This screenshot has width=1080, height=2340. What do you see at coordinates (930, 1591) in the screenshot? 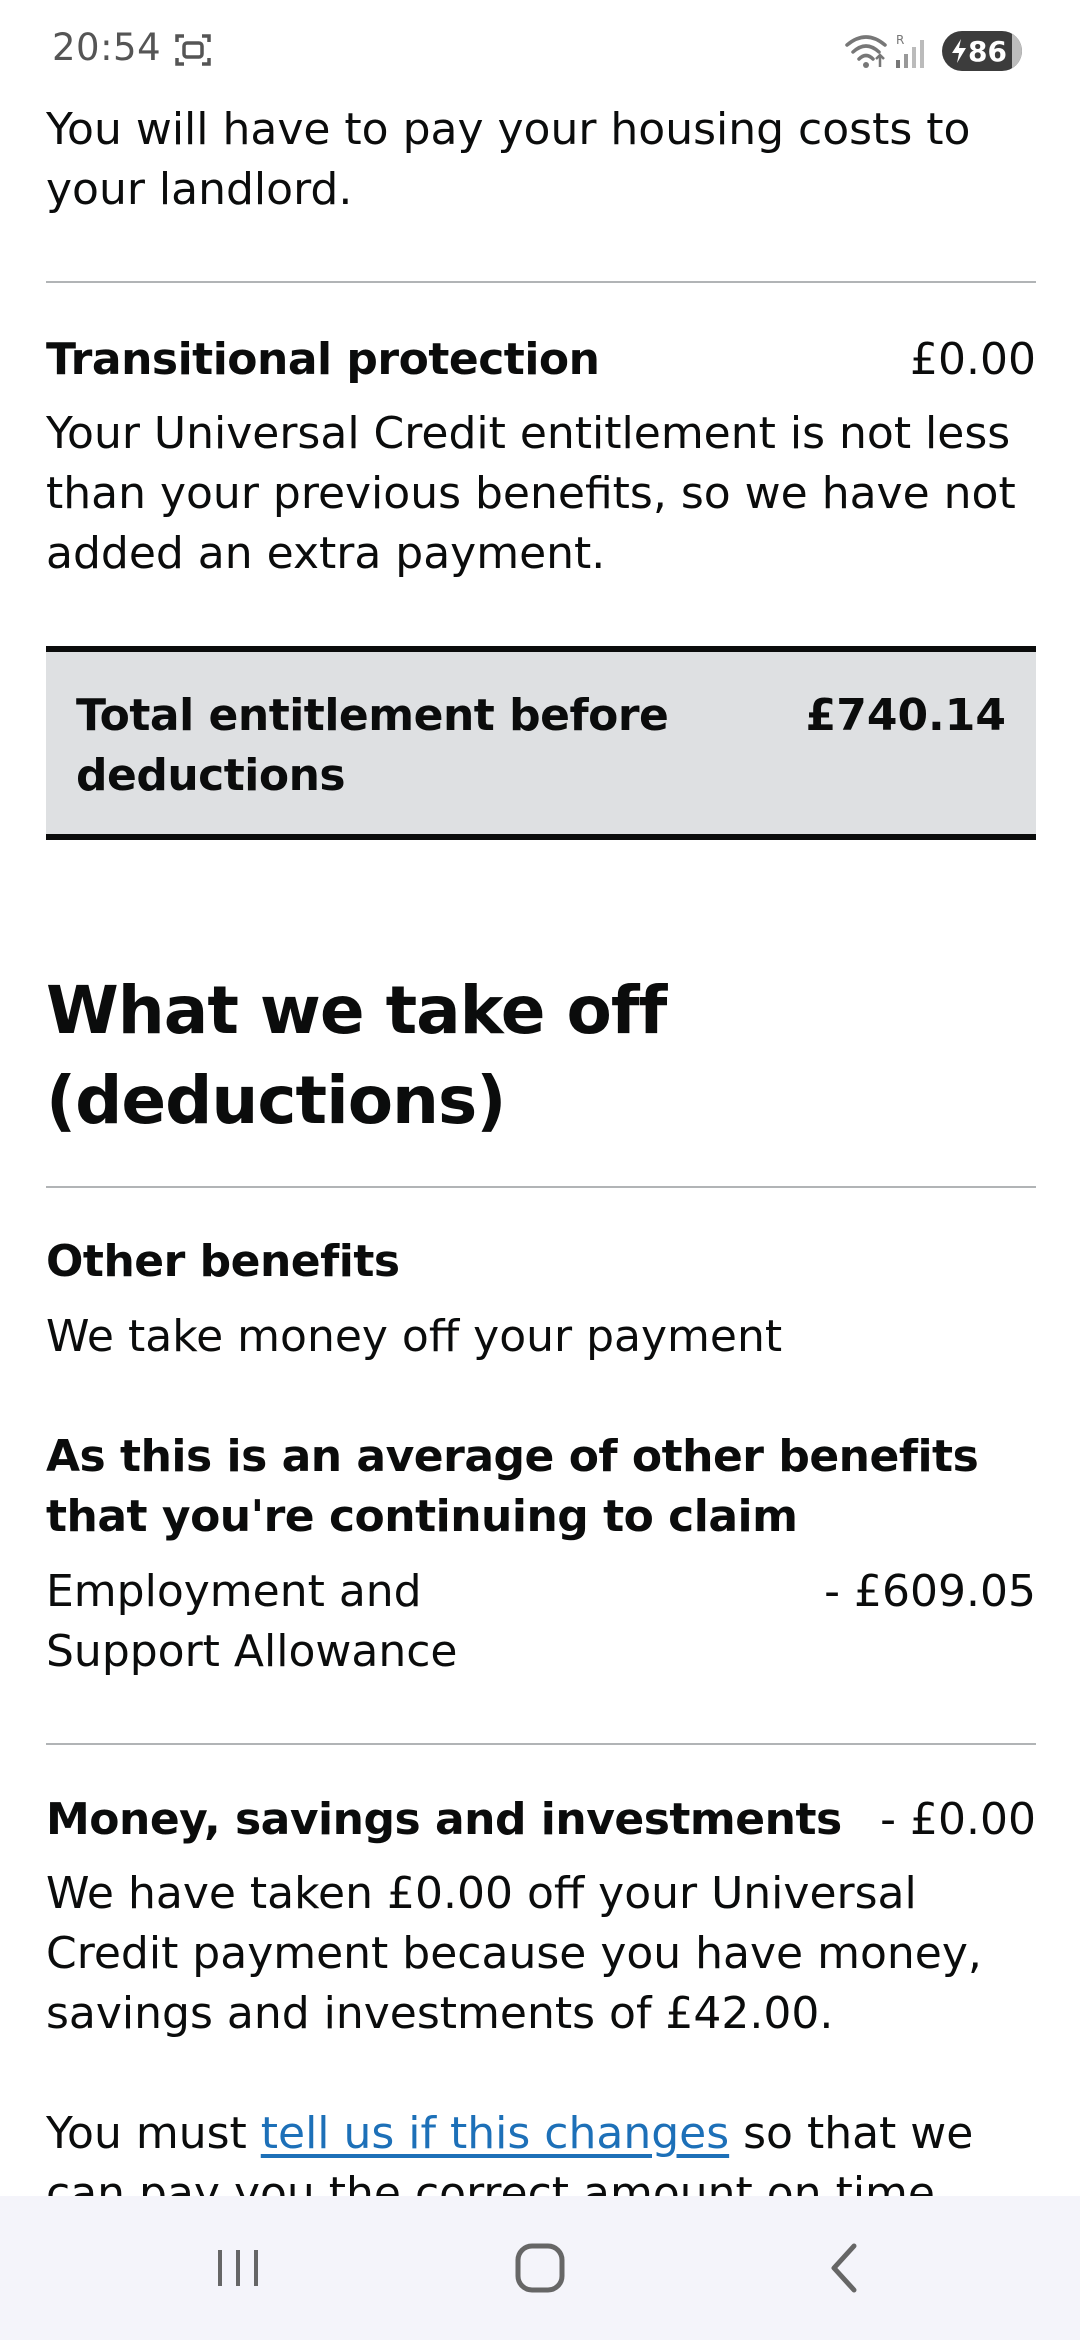
I see `esa-amount: - £609.05` at bounding box center [930, 1591].